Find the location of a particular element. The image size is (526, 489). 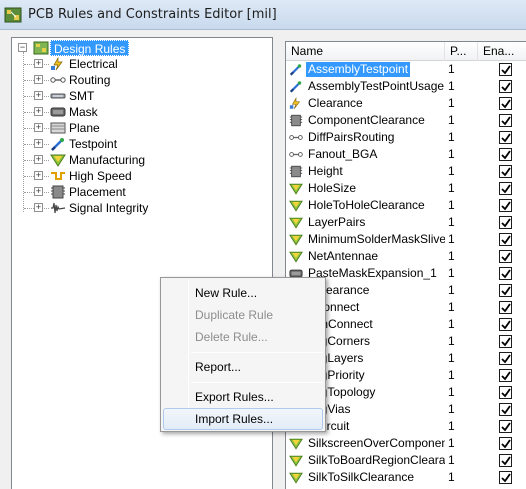

rule-name-cell: Fanout_BGA is located at coordinates (365, 154).